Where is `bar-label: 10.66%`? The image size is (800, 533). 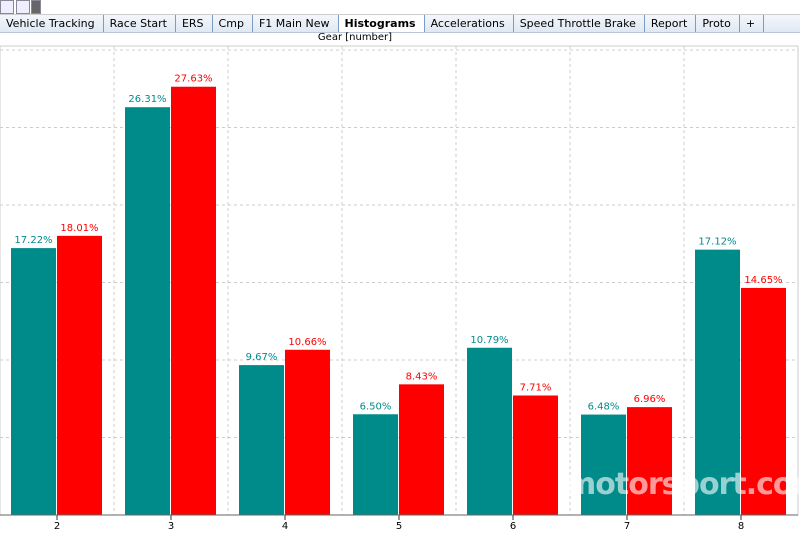
bar-label: 10.66% is located at coordinates (307, 342).